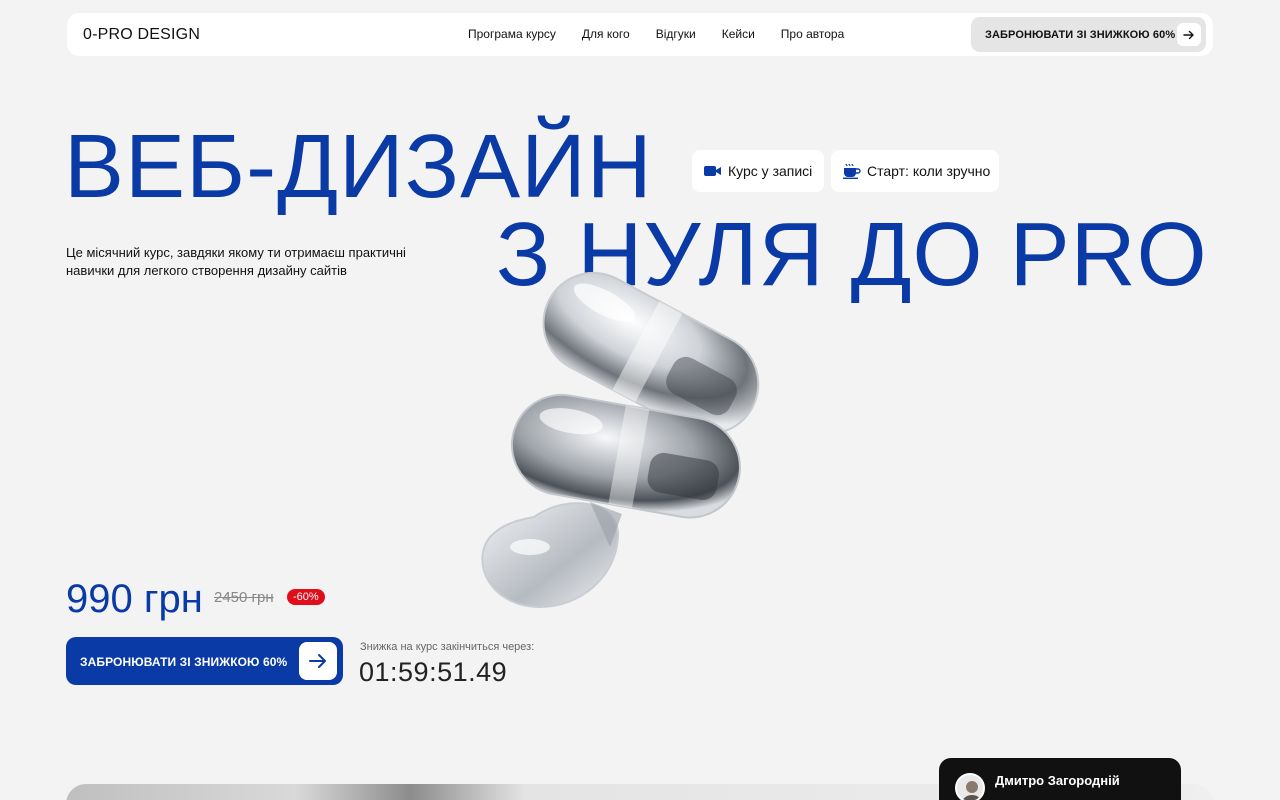 The width and height of the screenshot is (1280, 800). What do you see at coordinates (141, 35) in the screenshot?
I see `site-logo: 0-PRO DESIGN` at bounding box center [141, 35].